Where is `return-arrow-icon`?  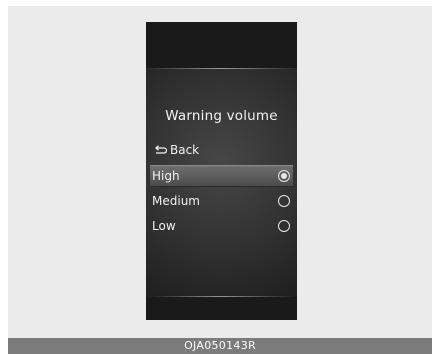 return-arrow-icon is located at coordinates (160, 150).